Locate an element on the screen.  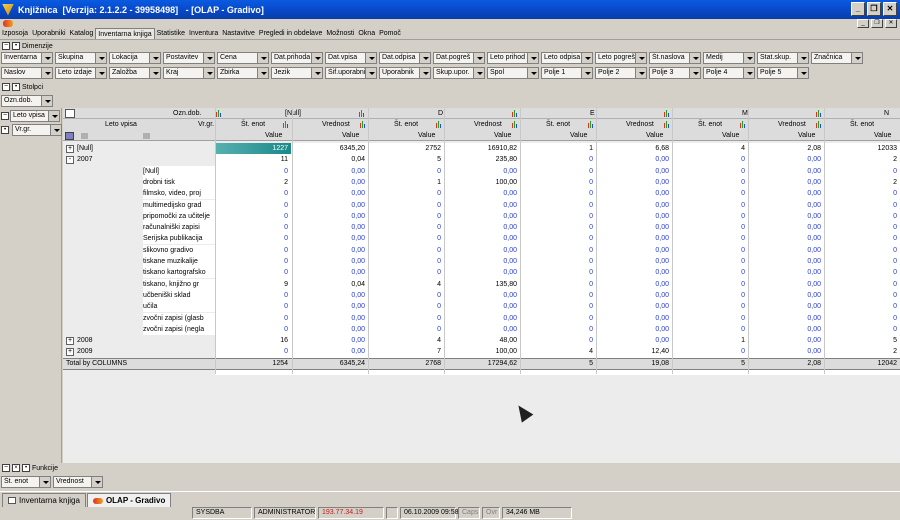
dimension-field: Polje 4 is located at coordinates (729, 73).